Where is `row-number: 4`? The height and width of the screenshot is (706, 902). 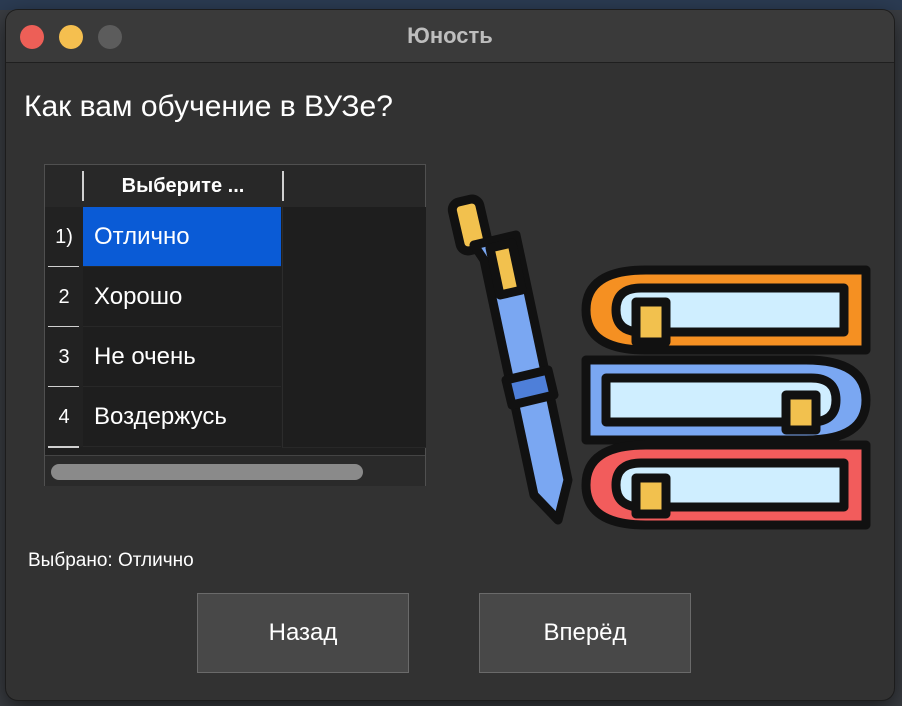 row-number: 4 is located at coordinates (64, 417).